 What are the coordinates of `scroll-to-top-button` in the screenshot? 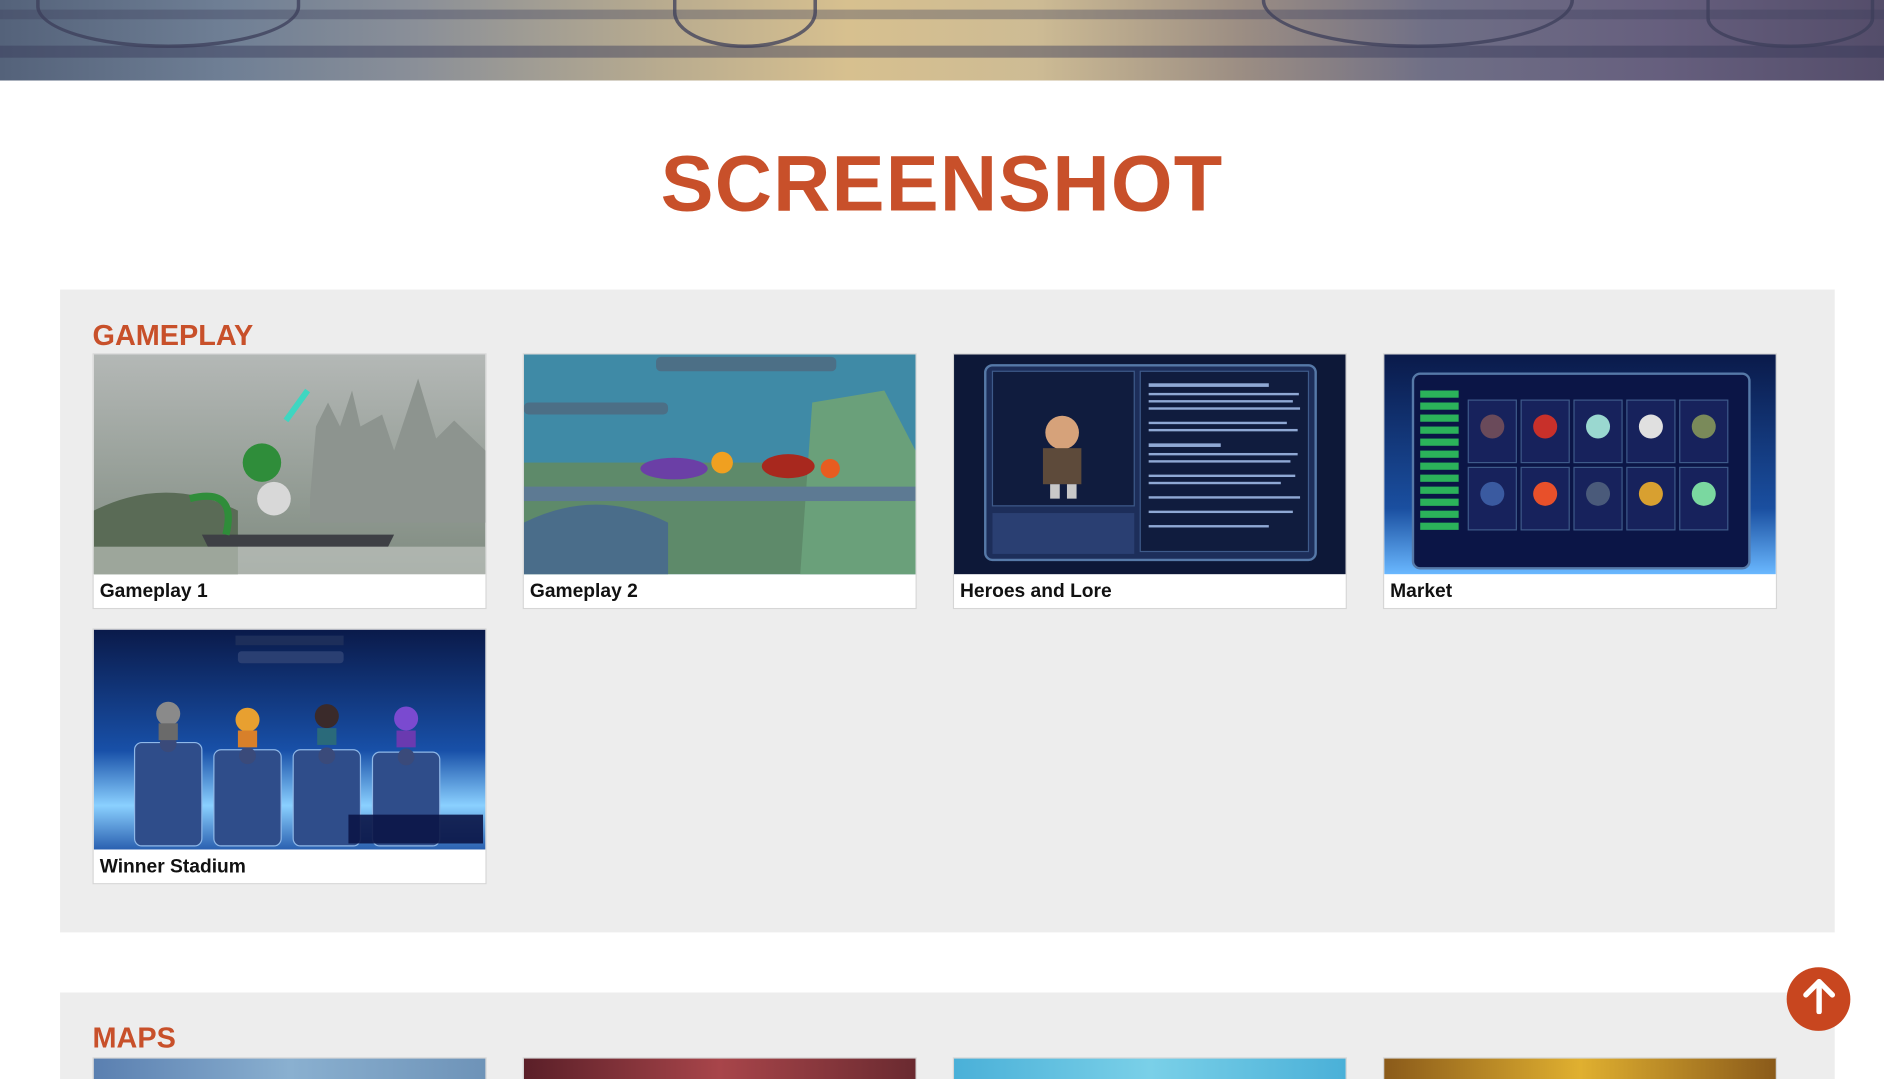 It's located at (1818, 999).